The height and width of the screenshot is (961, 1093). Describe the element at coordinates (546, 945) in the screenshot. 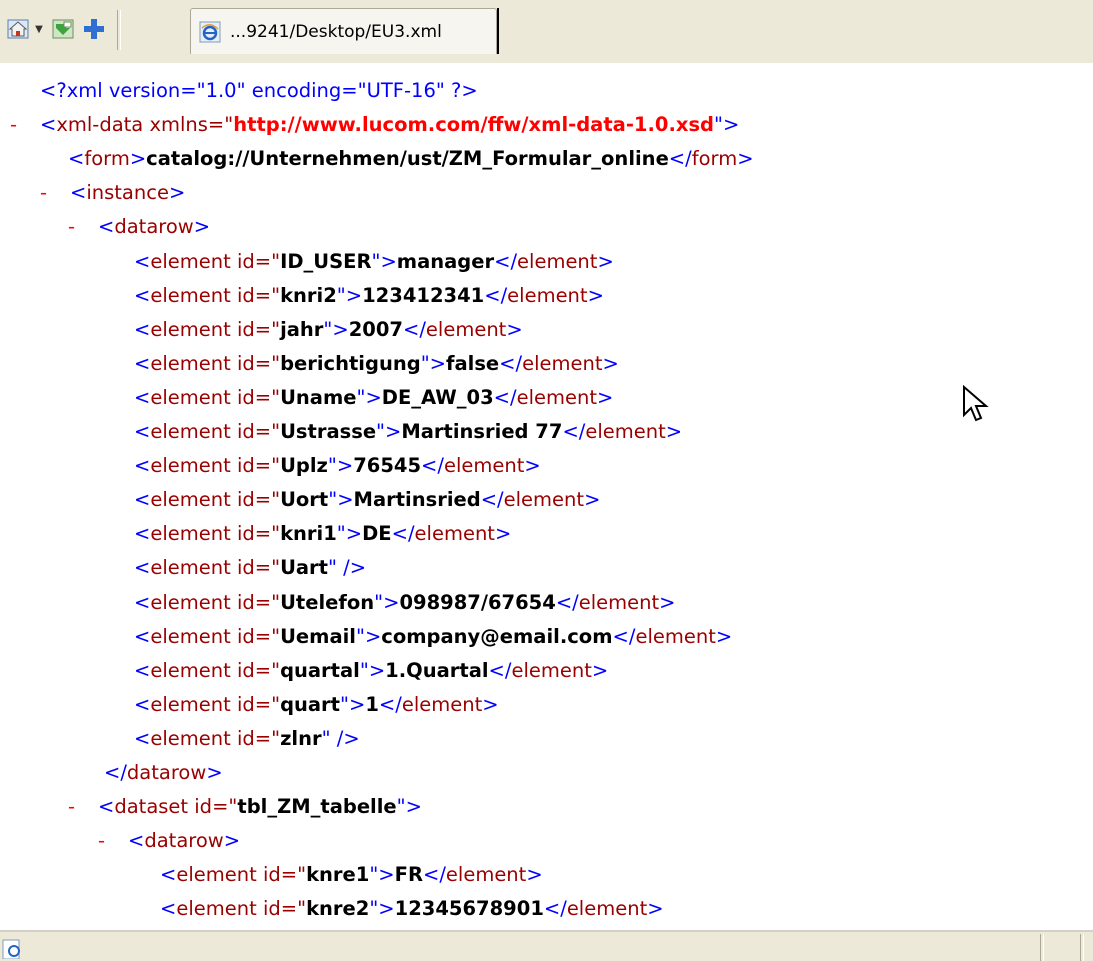

I see `status-bar` at that location.